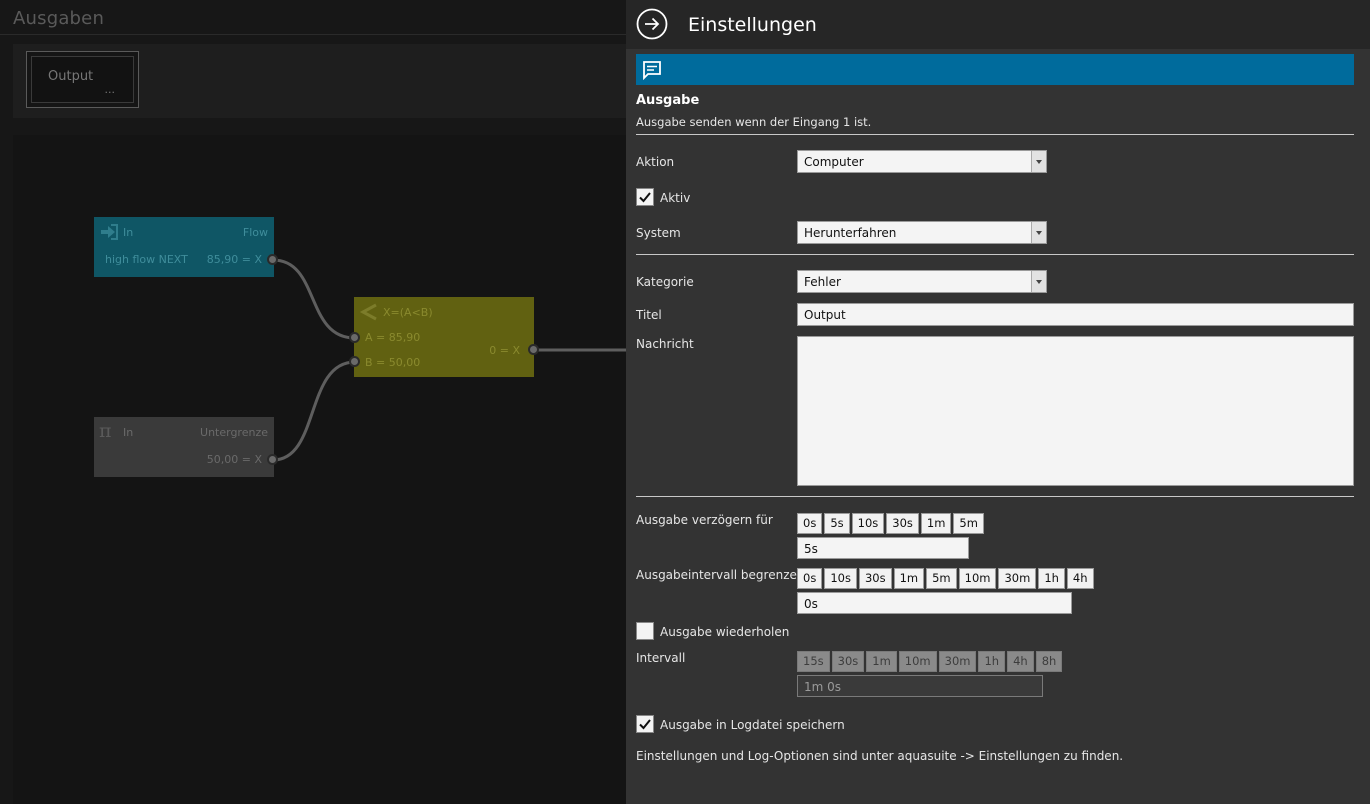 This screenshot has height=804, width=1370. I want to click on panel-header: Einstellungen, so click(998, 24).